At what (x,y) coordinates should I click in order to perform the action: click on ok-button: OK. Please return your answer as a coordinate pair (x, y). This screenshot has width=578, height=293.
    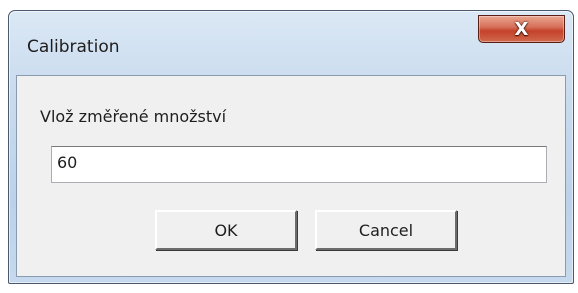
    Looking at the image, I should click on (226, 230).